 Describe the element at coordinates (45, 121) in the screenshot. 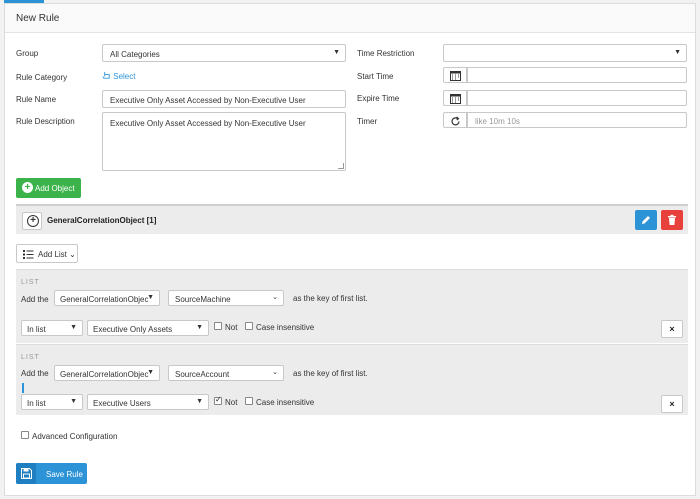

I see `rule-description-label: Rule Description` at that location.